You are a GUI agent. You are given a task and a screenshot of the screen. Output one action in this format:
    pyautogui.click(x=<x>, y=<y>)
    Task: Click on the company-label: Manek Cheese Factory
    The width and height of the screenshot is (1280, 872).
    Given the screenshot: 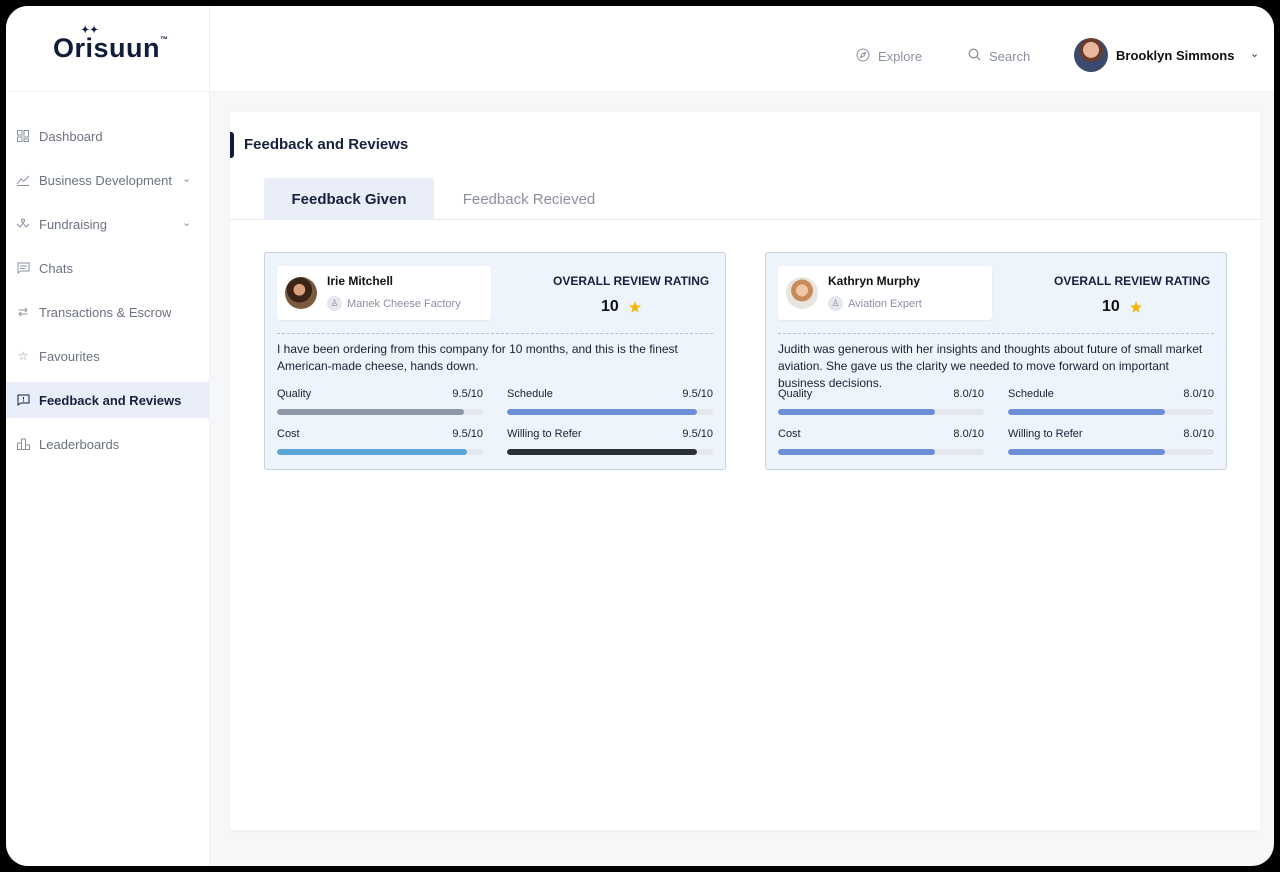 What is the action you would take?
    pyautogui.click(x=404, y=303)
    